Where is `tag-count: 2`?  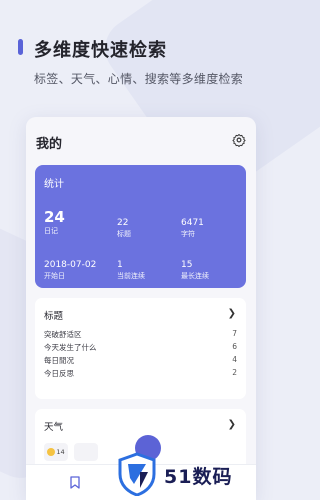
tag-count: 2 is located at coordinates (234, 372).